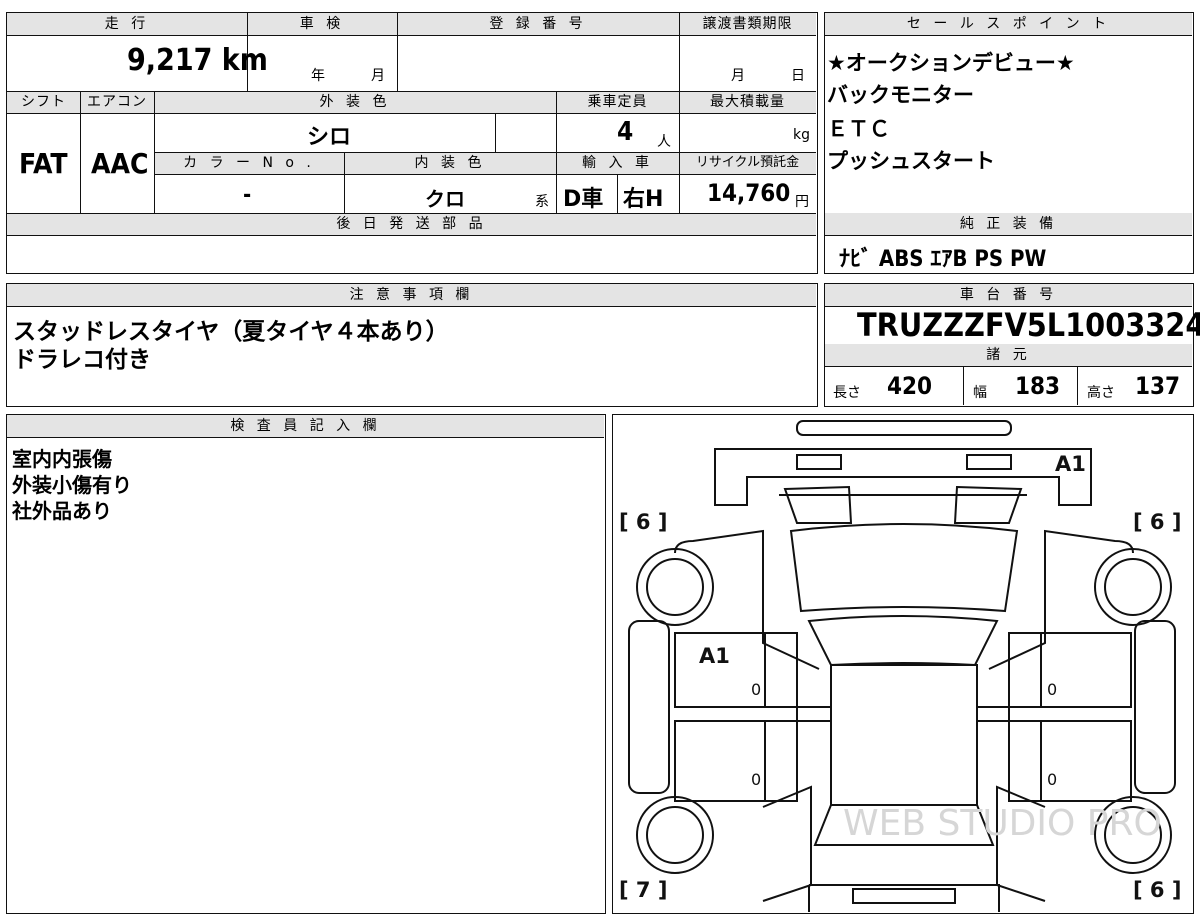 This screenshot has width=1200, height=914. Describe the element at coordinates (858, 129) in the screenshot. I see `sales-point-item: ＥＴＣ` at that location.